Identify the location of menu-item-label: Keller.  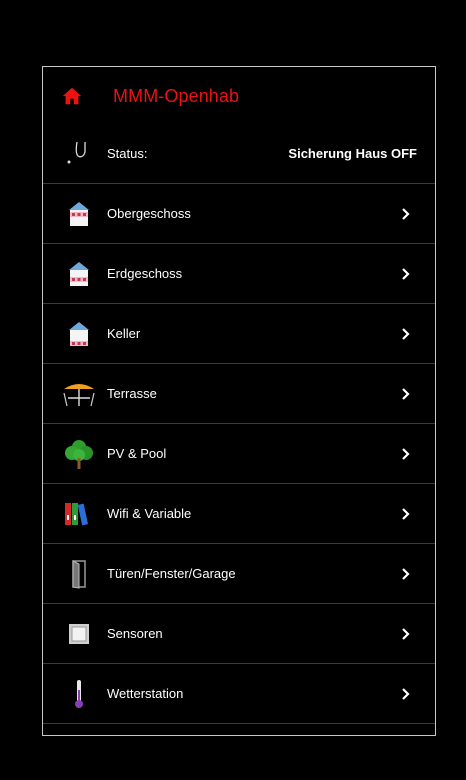
(124, 333).